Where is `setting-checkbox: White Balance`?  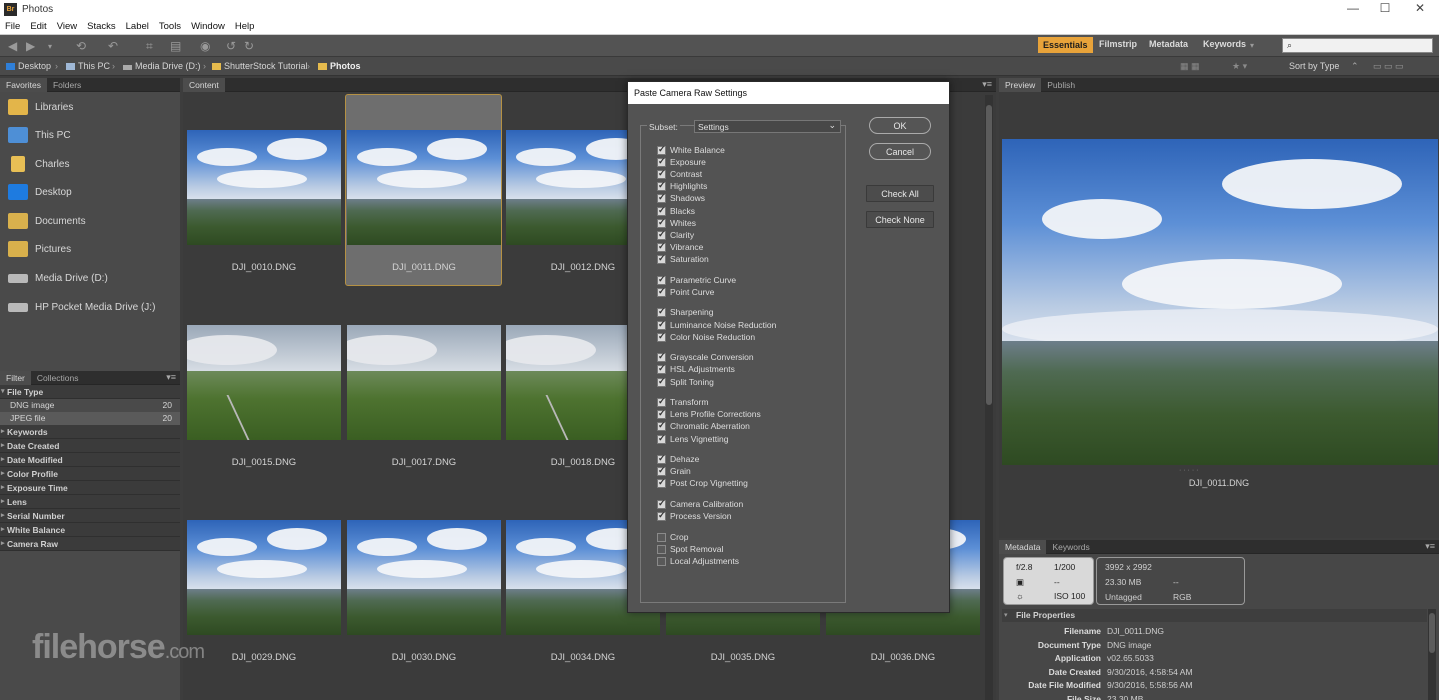 setting-checkbox: White Balance is located at coordinates (691, 150).